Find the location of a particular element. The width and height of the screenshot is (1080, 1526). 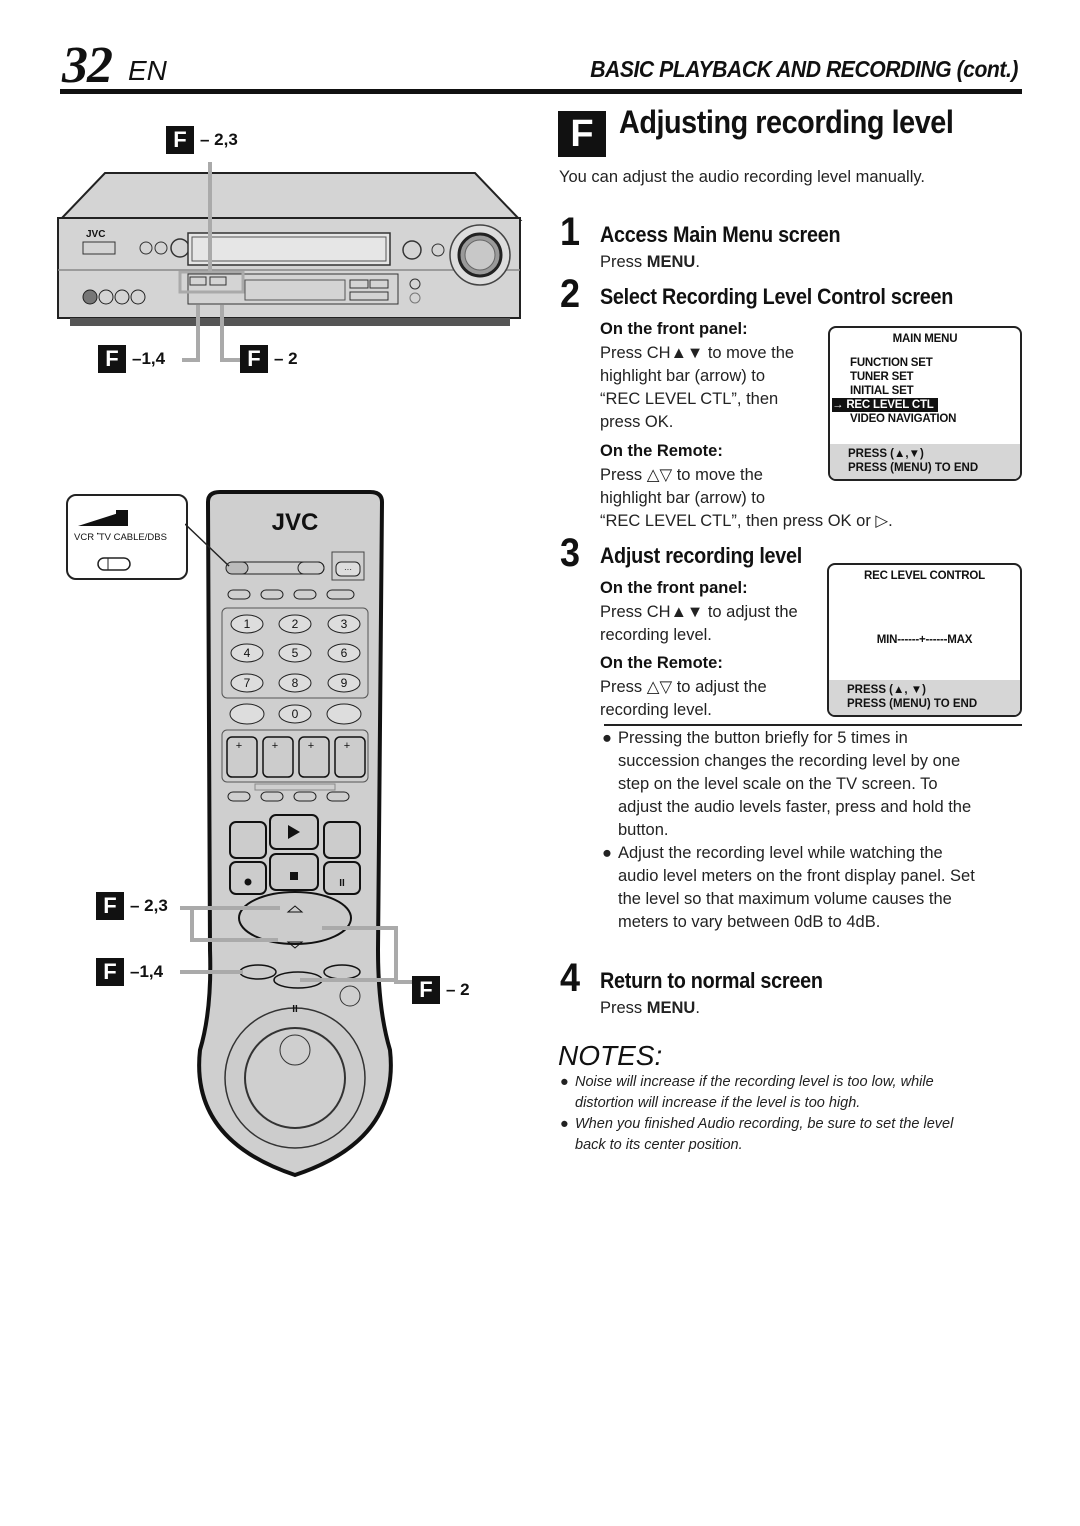

instruction-line: press OK. is located at coordinates (637, 422).